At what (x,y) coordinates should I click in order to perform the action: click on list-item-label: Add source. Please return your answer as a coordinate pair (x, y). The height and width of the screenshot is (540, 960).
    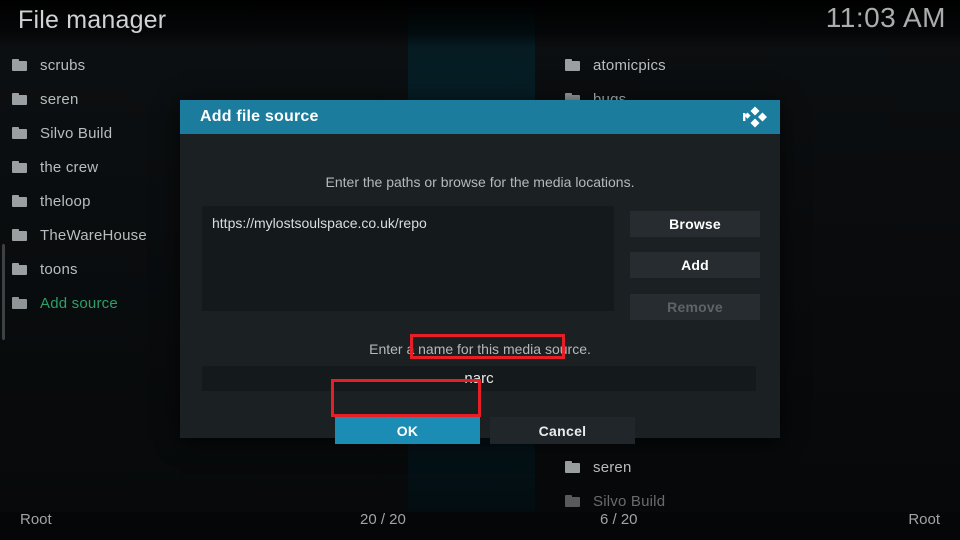
    Looking at the image, I should click on (79, 303).